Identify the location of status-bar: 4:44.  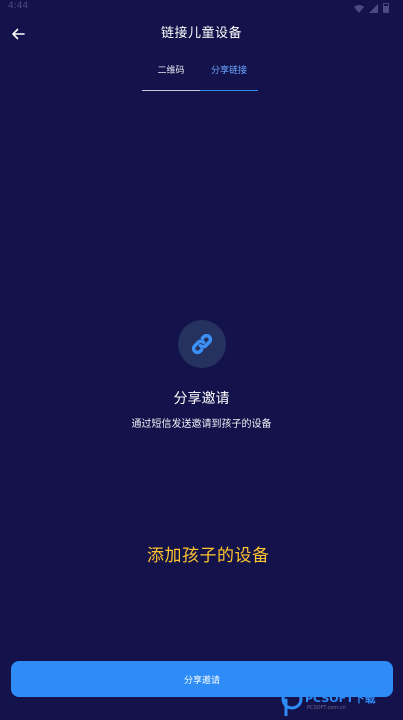
(201, 8).